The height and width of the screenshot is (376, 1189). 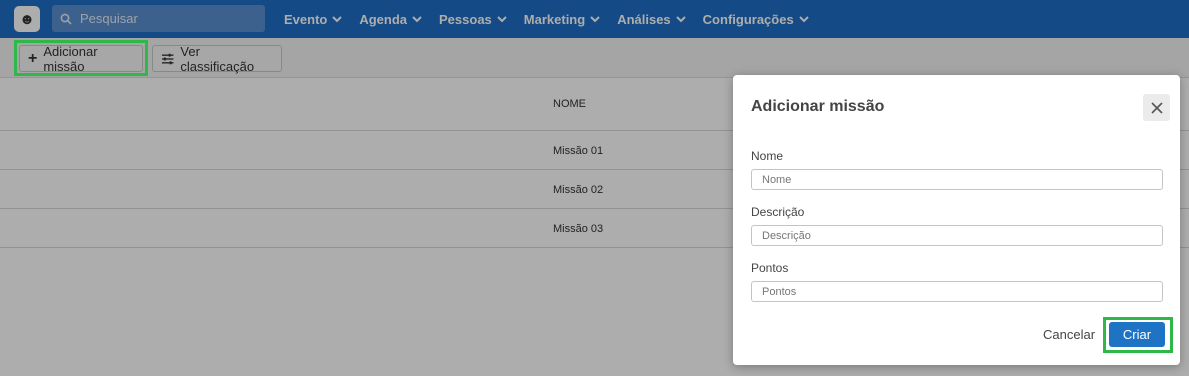 What do you see at coordinates (767, 156) in the screenshot?
I see `name-label: Nome` at bounding box center [767, 156].